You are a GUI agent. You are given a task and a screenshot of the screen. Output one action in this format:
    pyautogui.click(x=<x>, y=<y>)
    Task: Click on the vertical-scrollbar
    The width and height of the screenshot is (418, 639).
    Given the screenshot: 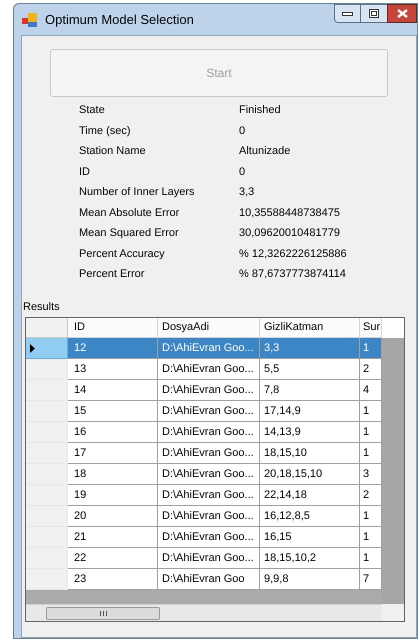 What is the action you would take?
    pyautogui.click(x=393, y=471)
    